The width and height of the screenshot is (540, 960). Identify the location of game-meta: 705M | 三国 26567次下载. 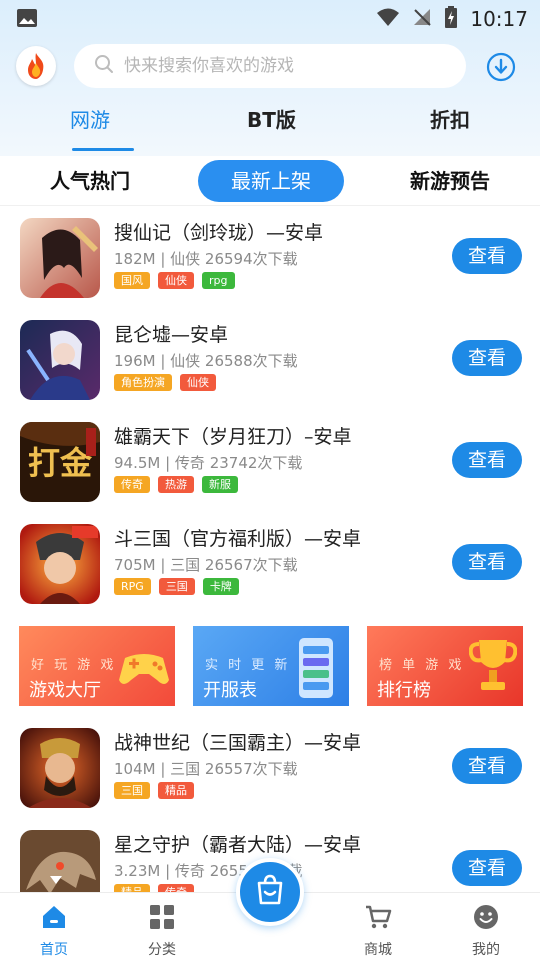
(206, 565).